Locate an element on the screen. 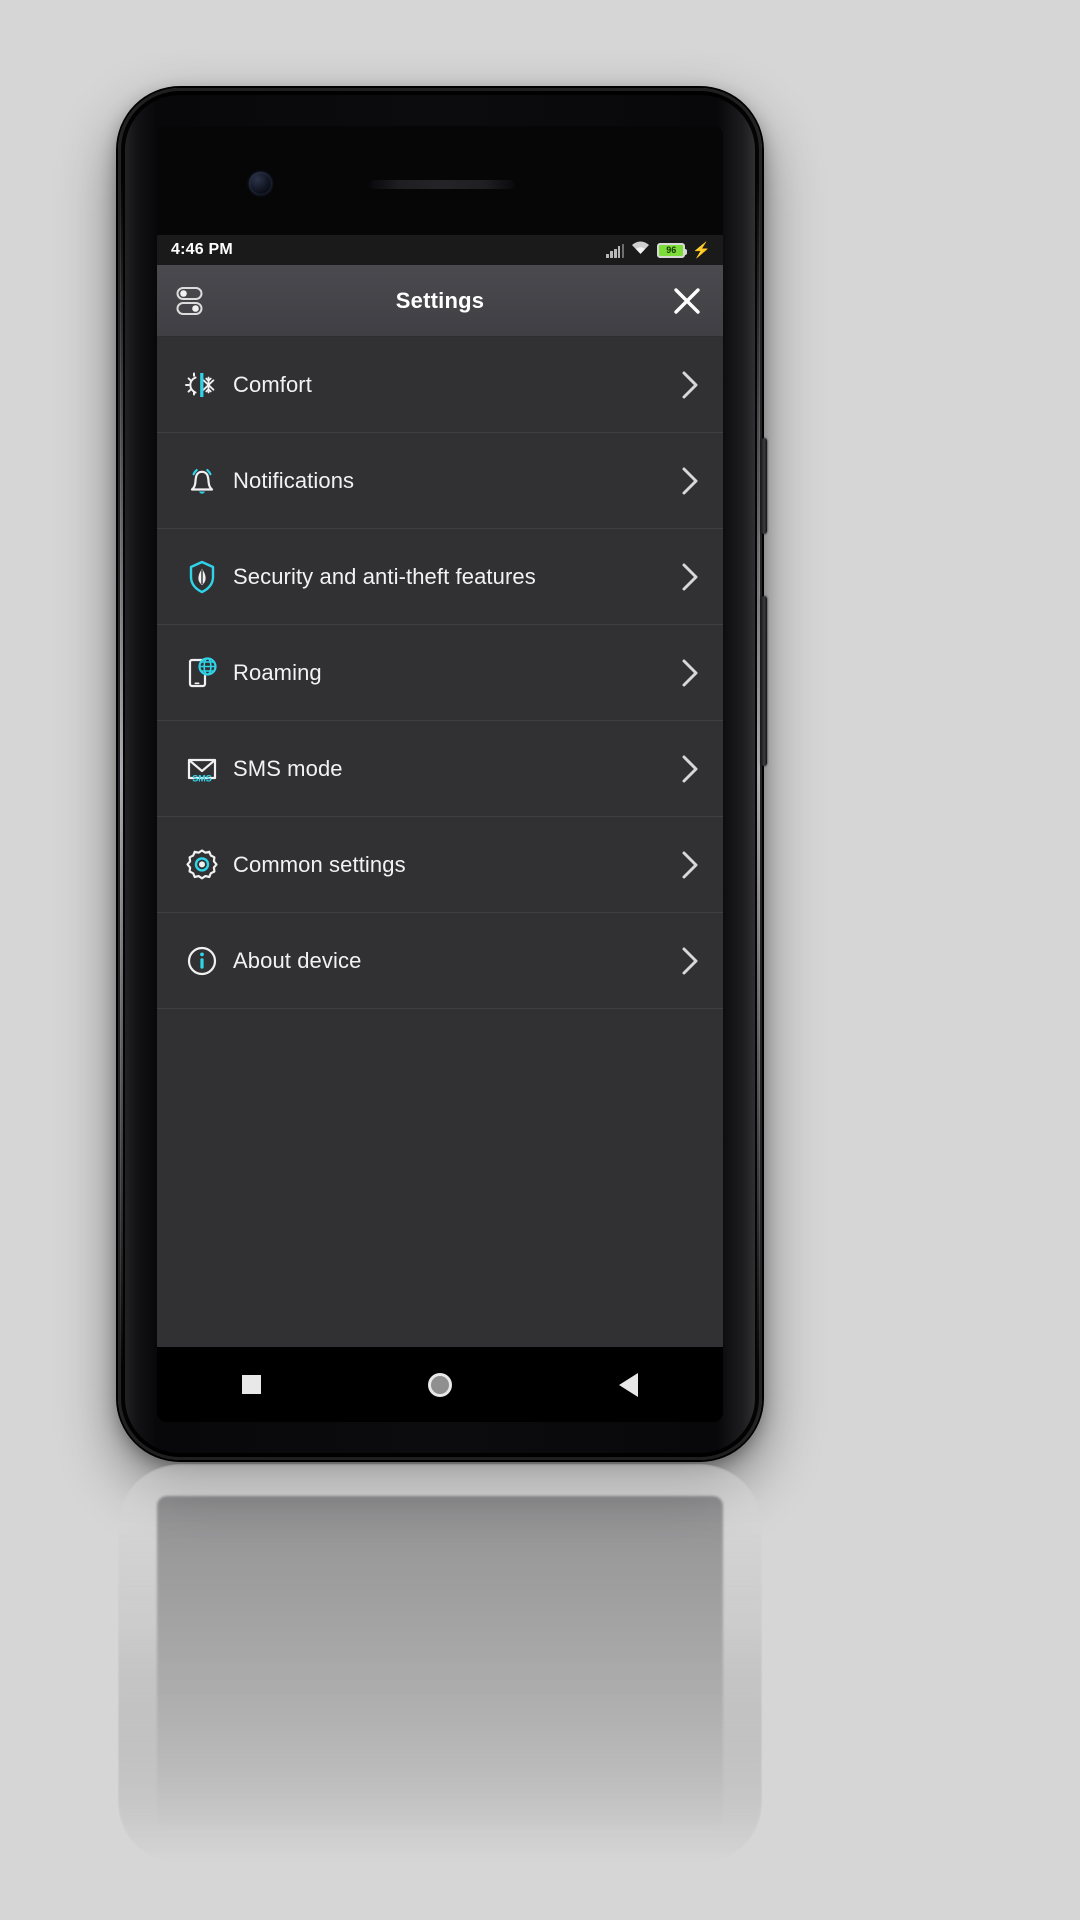 This screenshot has height=1920, width=1080. list-empty-area is located at coordinates (440, 1178).